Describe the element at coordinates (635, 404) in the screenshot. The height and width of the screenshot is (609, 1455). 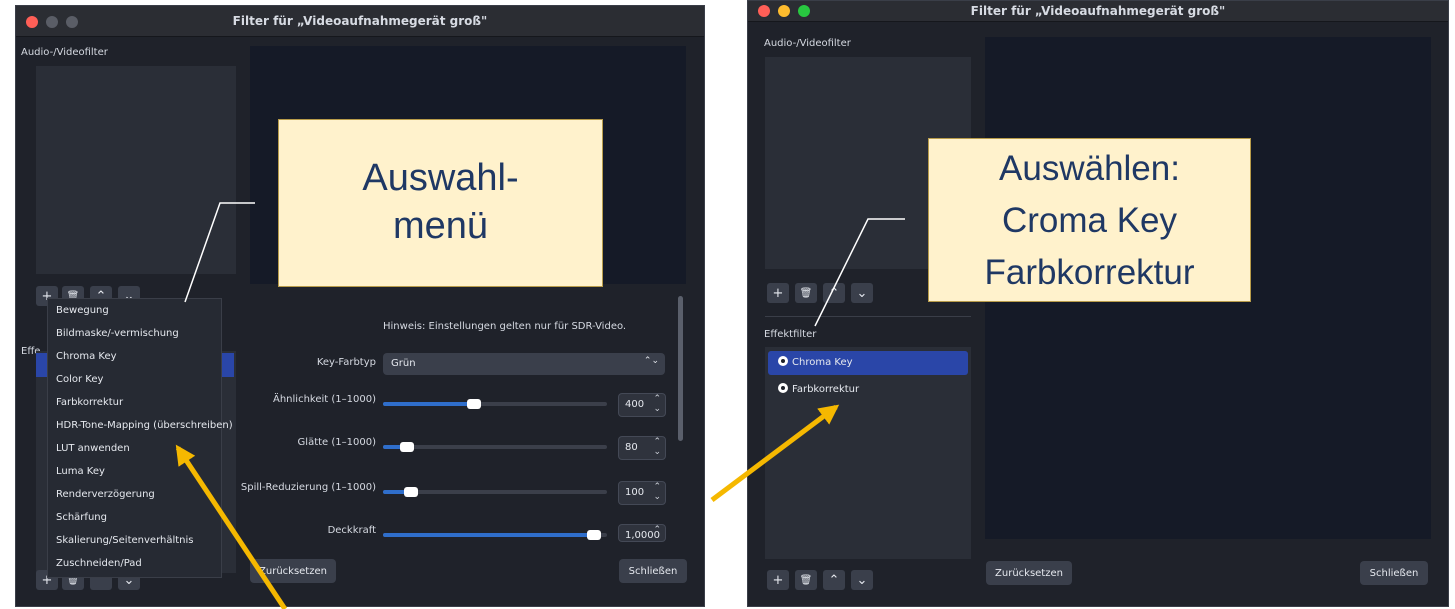
I see `spin-value: 400` at that location.